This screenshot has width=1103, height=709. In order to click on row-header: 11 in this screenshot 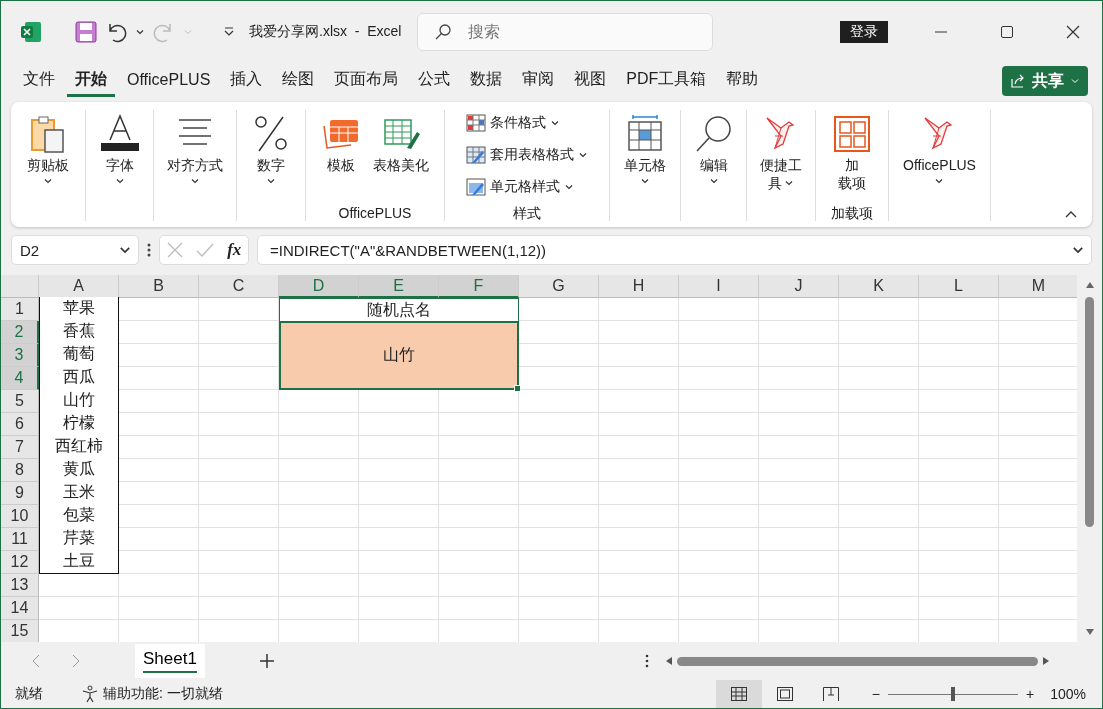, I will do `click(20, 539)`.